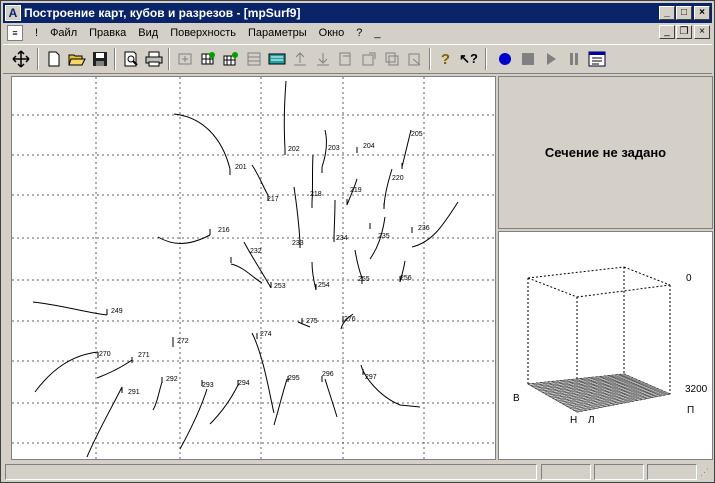 This screenshot has width=715, height=483. I want to click on well-label: 272, so click(183, 341).